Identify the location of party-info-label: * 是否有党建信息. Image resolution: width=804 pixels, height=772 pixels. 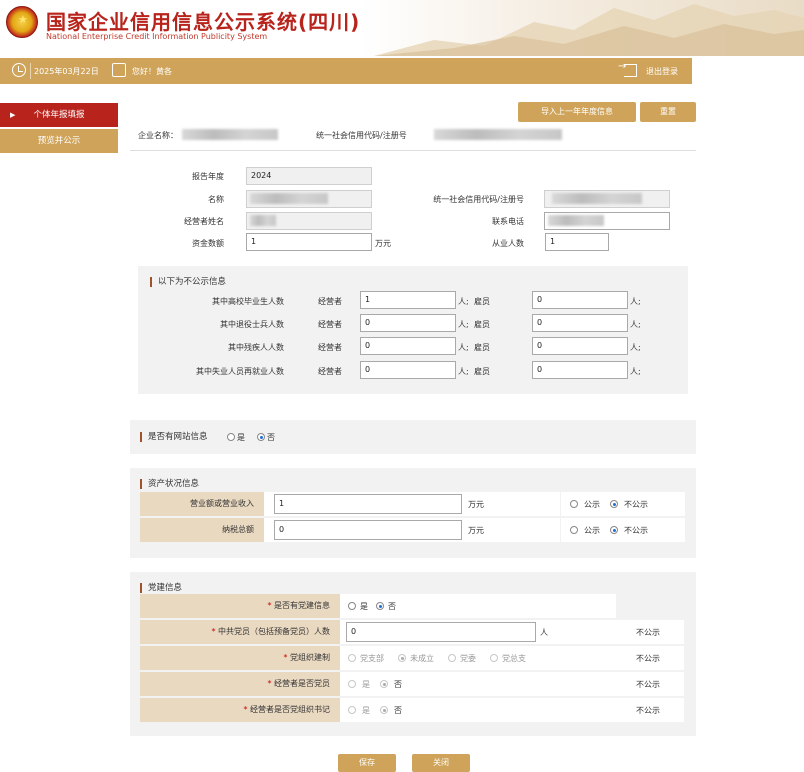
(240, 606).